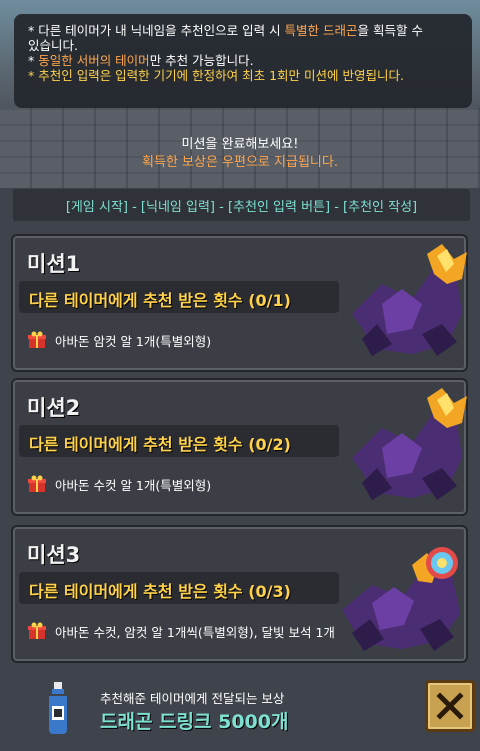 Image resolution: width=480 pixels, height=751 pixels. I want to click on mission-reward: 아바돈 수컷, 암컷 알 1개씩(특별외형), 달빛 보석 1개, so click(181, 631).